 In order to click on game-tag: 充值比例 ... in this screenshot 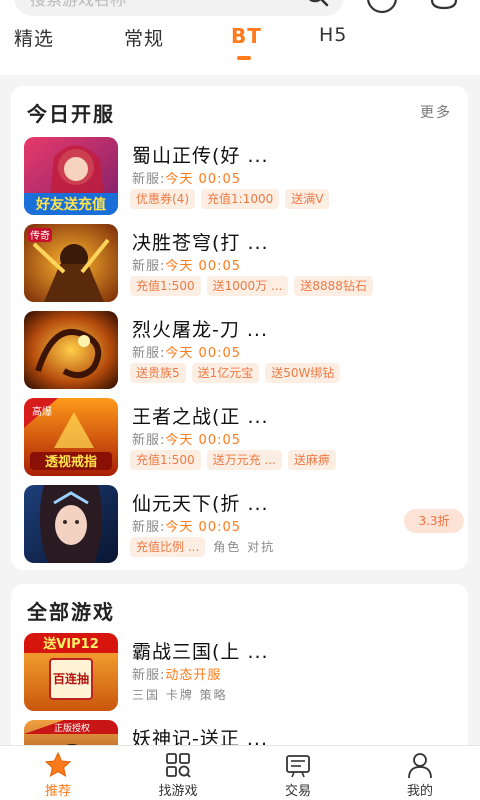, I will do `click(168, 547)`.